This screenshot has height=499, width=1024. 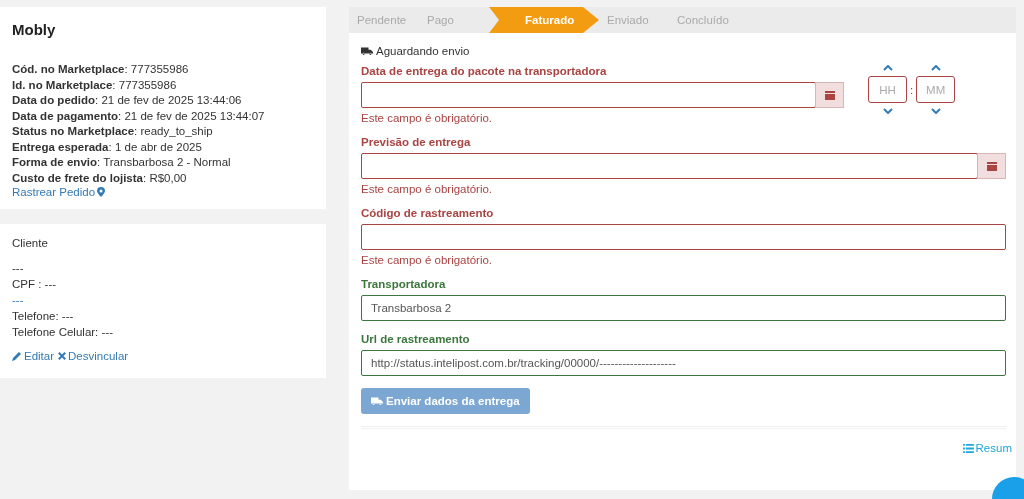 What do you see at coordinates (887, 111) in the screenshot?
I see `hour-down-icon` at bounding box center [887, 111].